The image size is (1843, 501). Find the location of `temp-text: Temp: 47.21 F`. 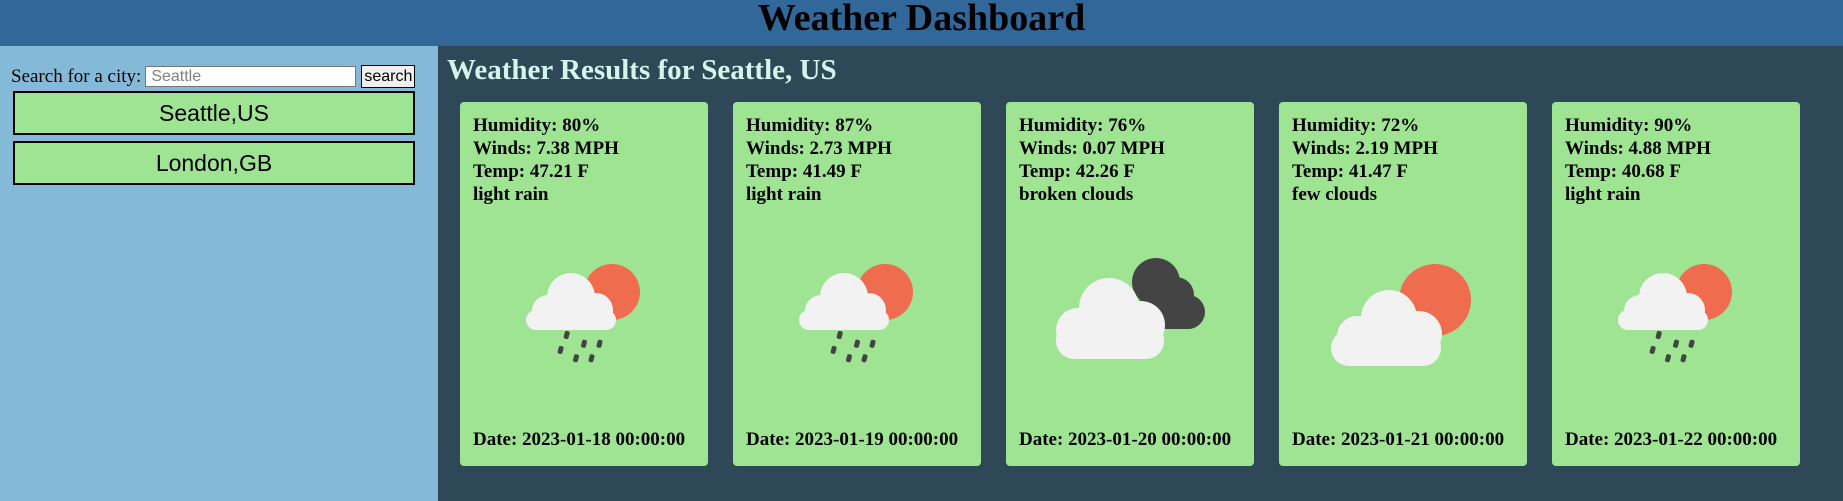

temp-text: Temp: 47.21 F is located at coordinates (531, 171).